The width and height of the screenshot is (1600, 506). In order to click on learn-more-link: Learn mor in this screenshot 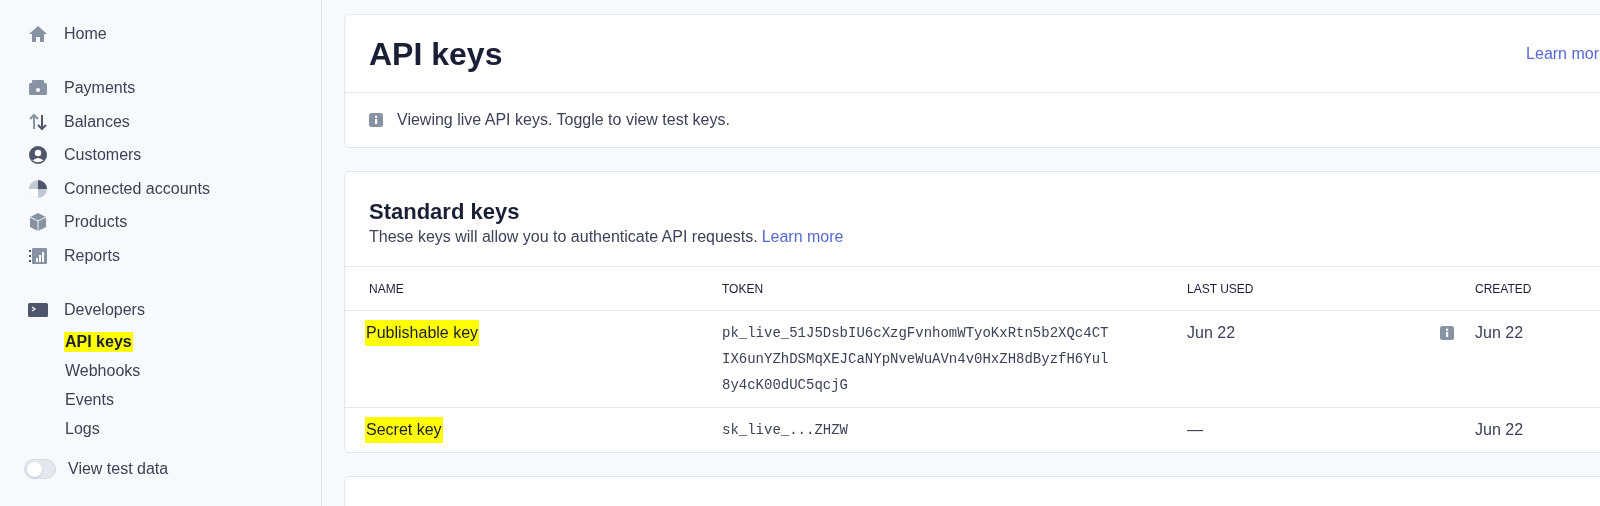, I will do `click(1562, 53)`.